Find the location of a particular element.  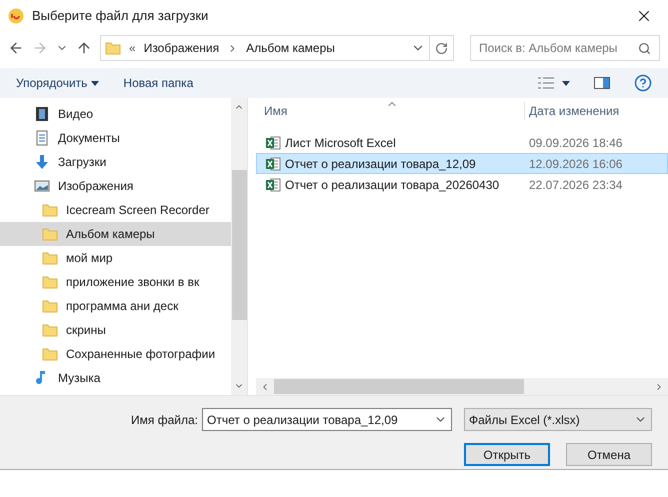

help-button is located at coordinates (643, 83).